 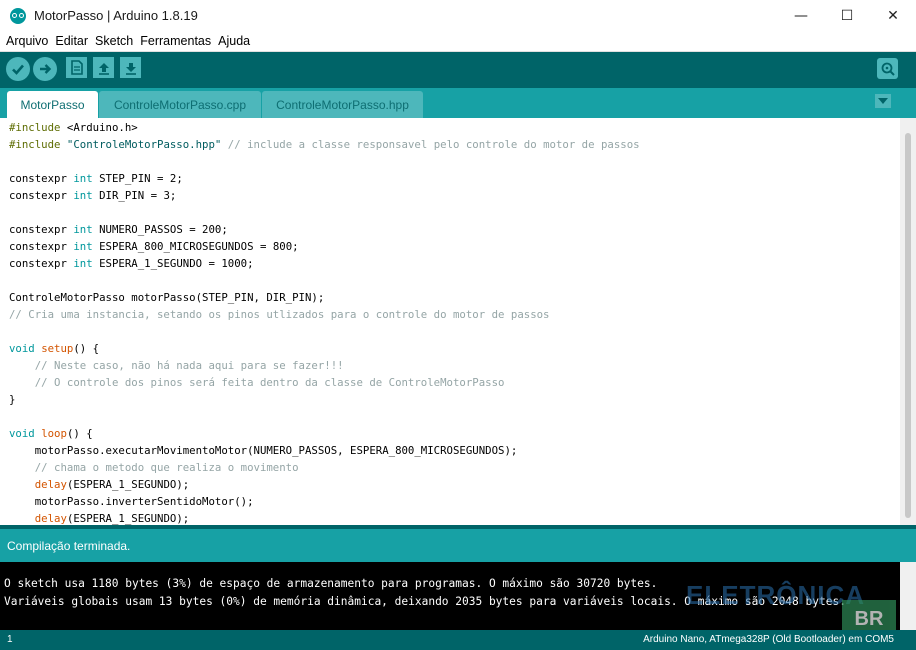 What do you see at coordinates (775, 595) in the screenshot?
I see `watermark-text: ELETRÔNICA` at bounding box center [775, 595].